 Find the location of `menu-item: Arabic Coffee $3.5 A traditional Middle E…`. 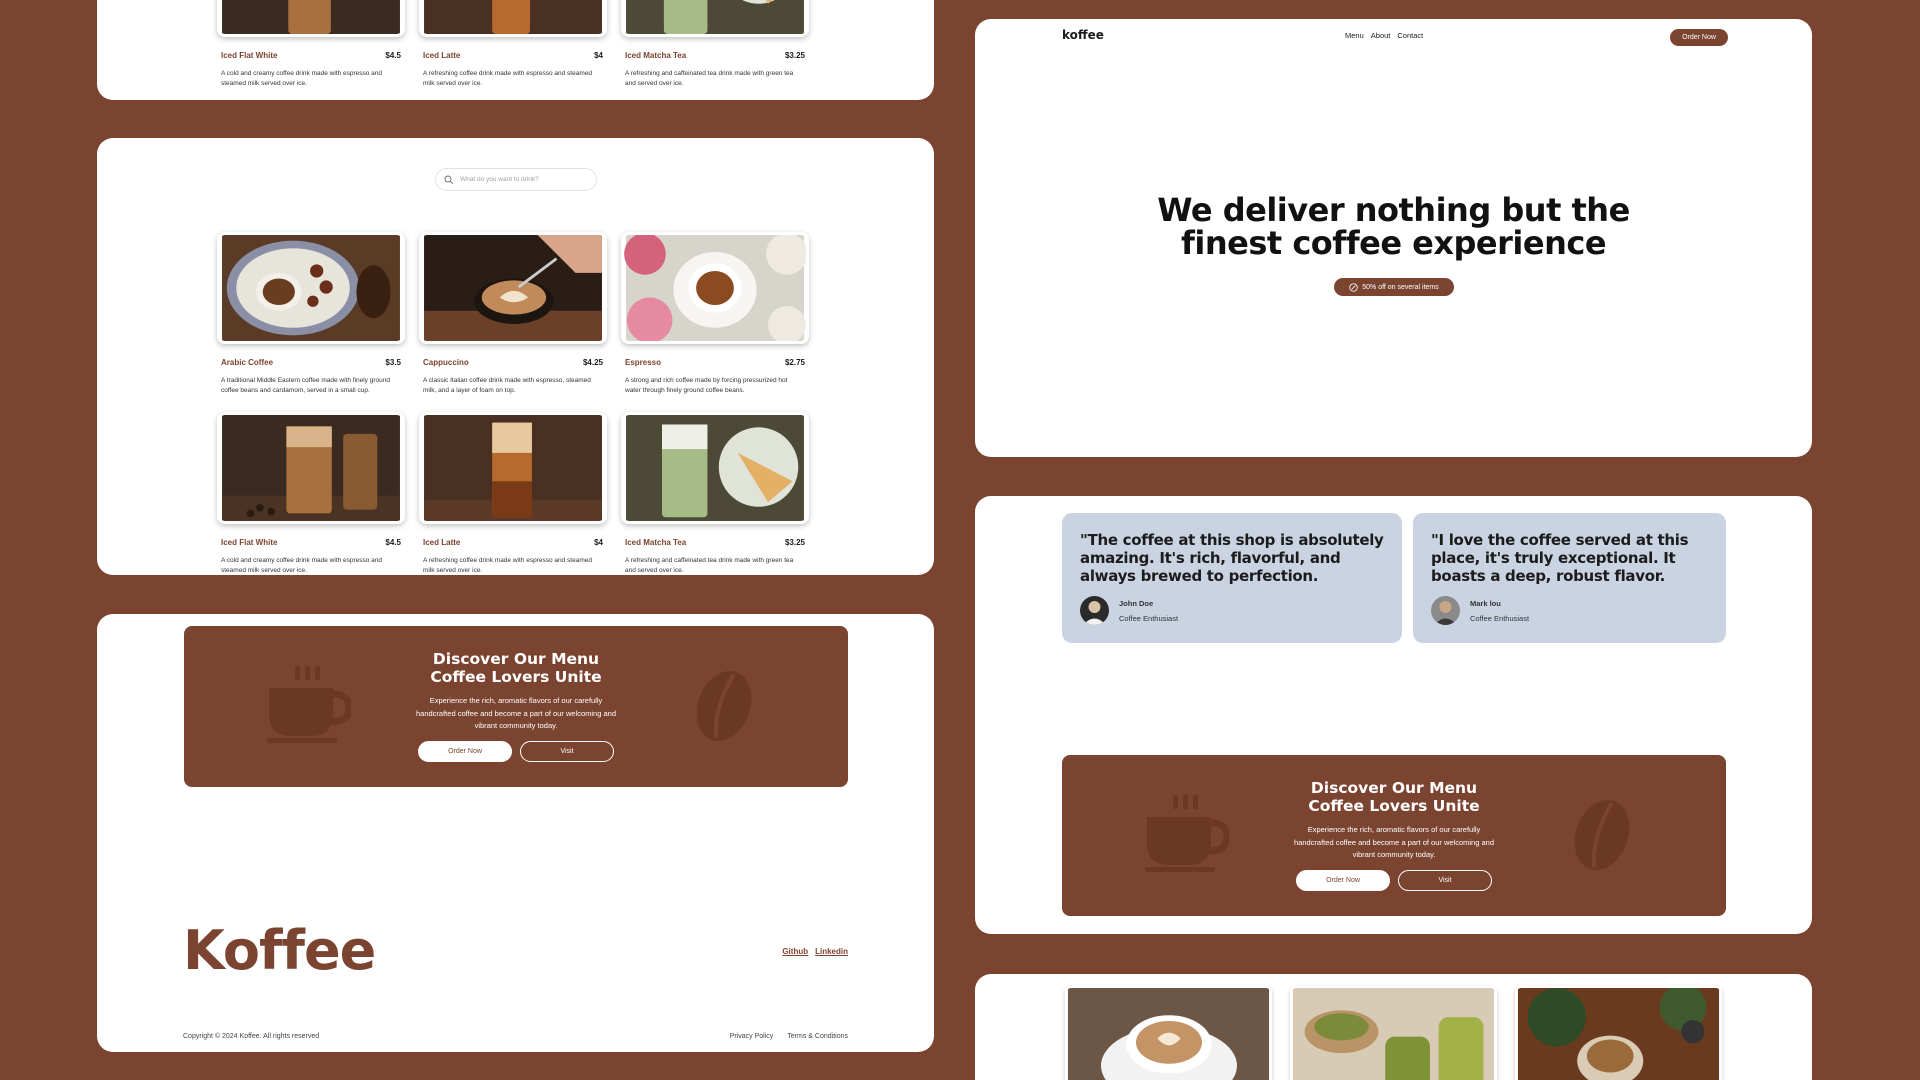

menu-item: Arabic Coffee $3.5 A traditional Middle E… is located at coordinates (311, 315).